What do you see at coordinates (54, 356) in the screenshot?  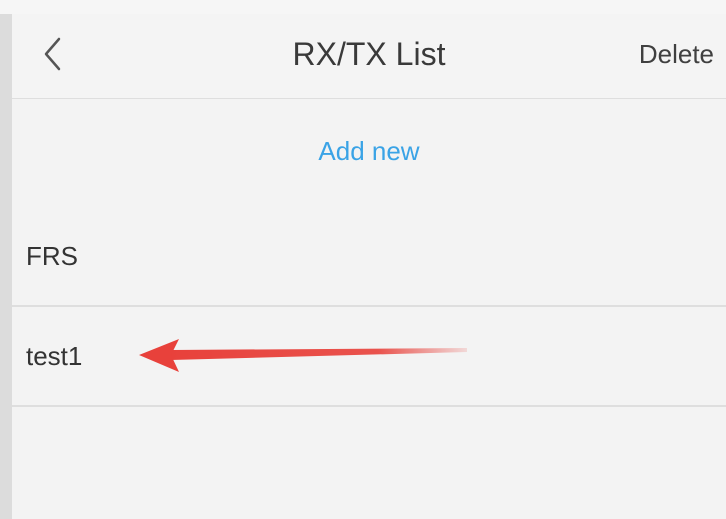 I see `list-item-label: test1` at bounding box center [54, 356].